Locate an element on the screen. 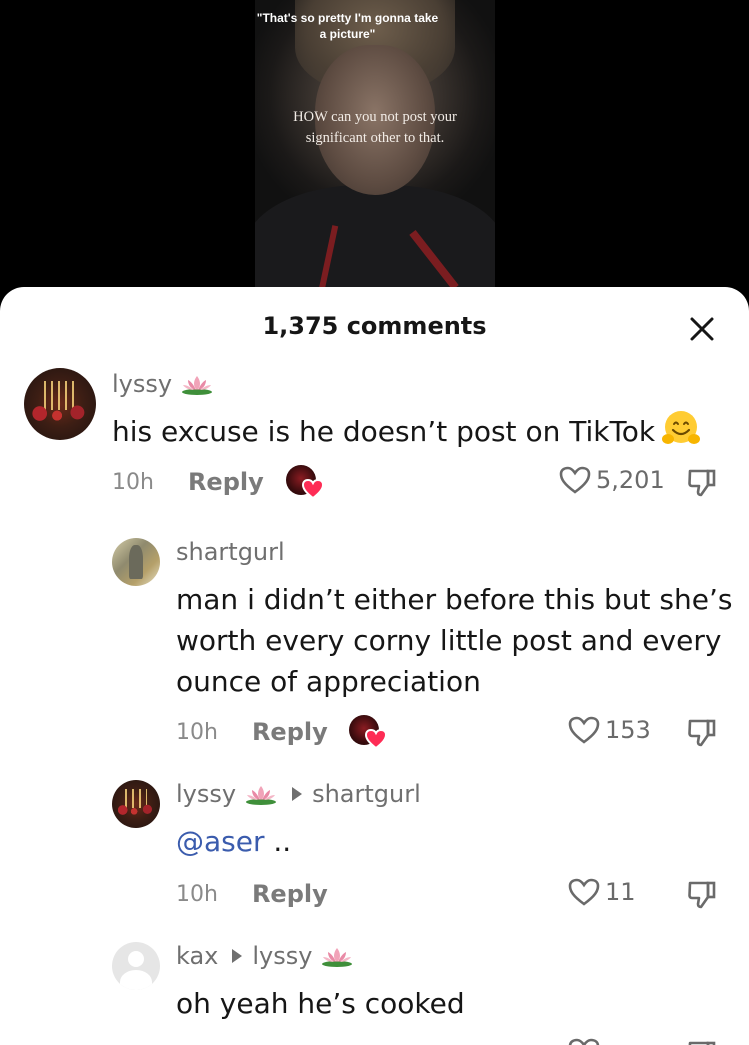 The width and height of the screenshot is (749, 1045). like-count: 153 is located at coordinates (628, 730).